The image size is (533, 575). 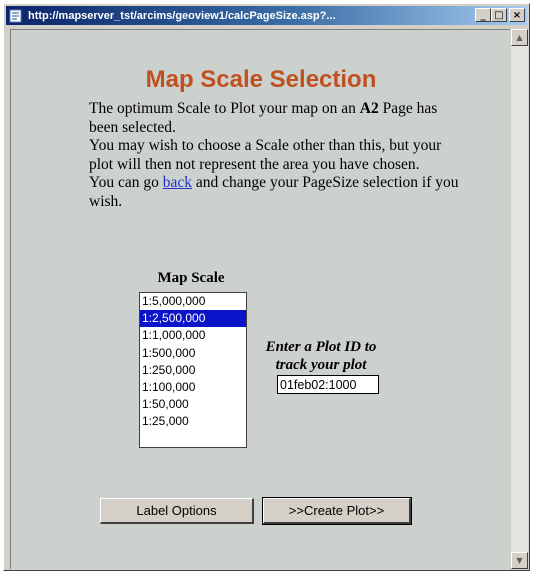 I want to click on scale-option: 1:1,000,000, so click(x=193, y=335).